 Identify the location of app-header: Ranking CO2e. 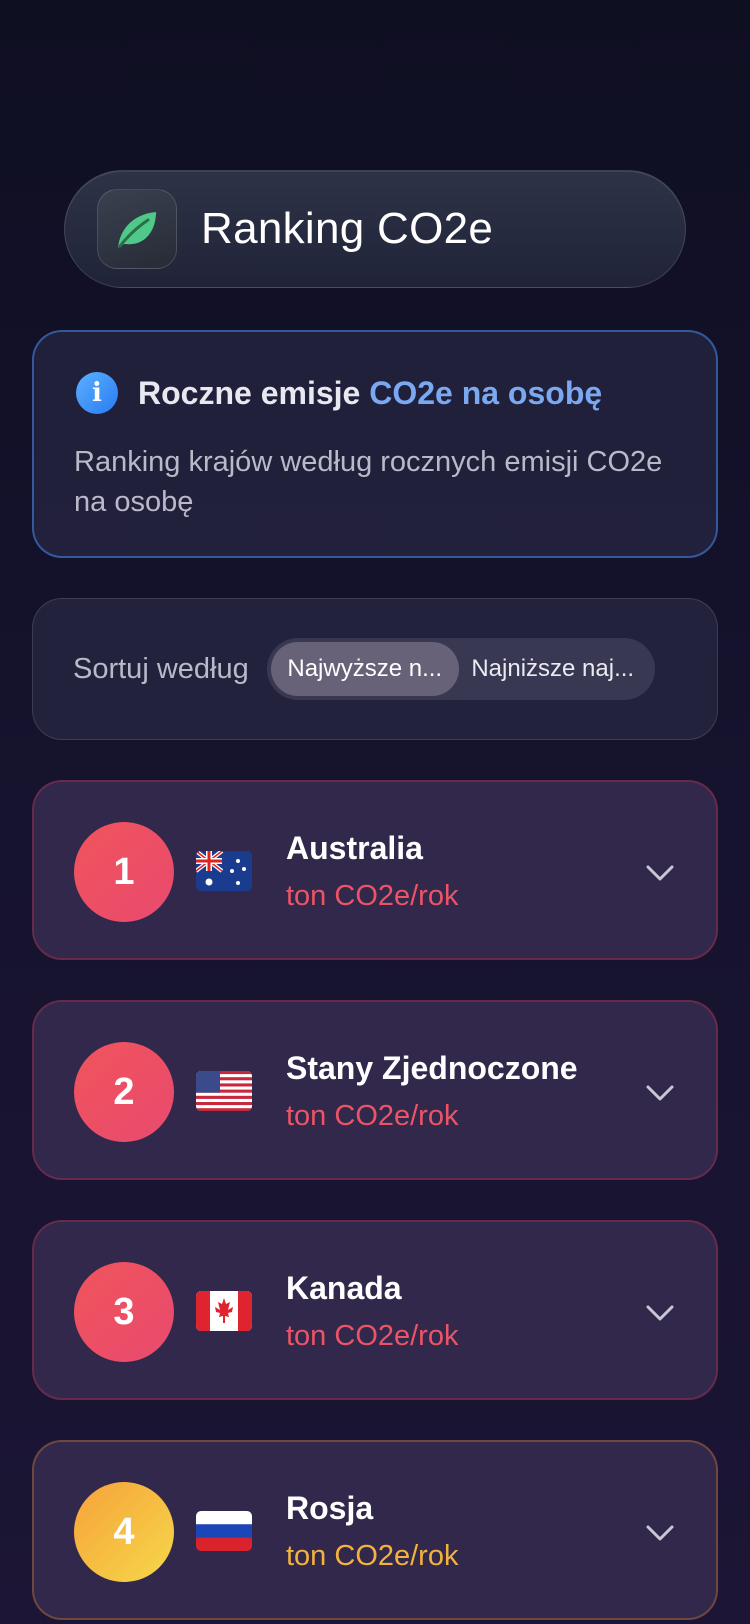
(375, 229).